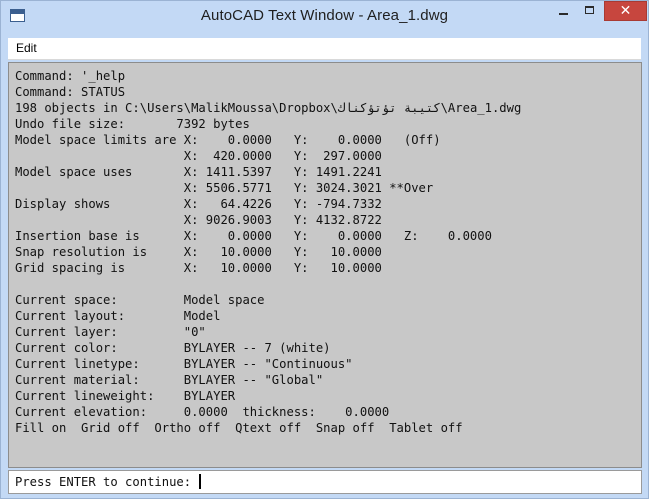 This screenshot has width=649, height=499. I want to click on history-line: Current space: Model space, so click(140, 300).